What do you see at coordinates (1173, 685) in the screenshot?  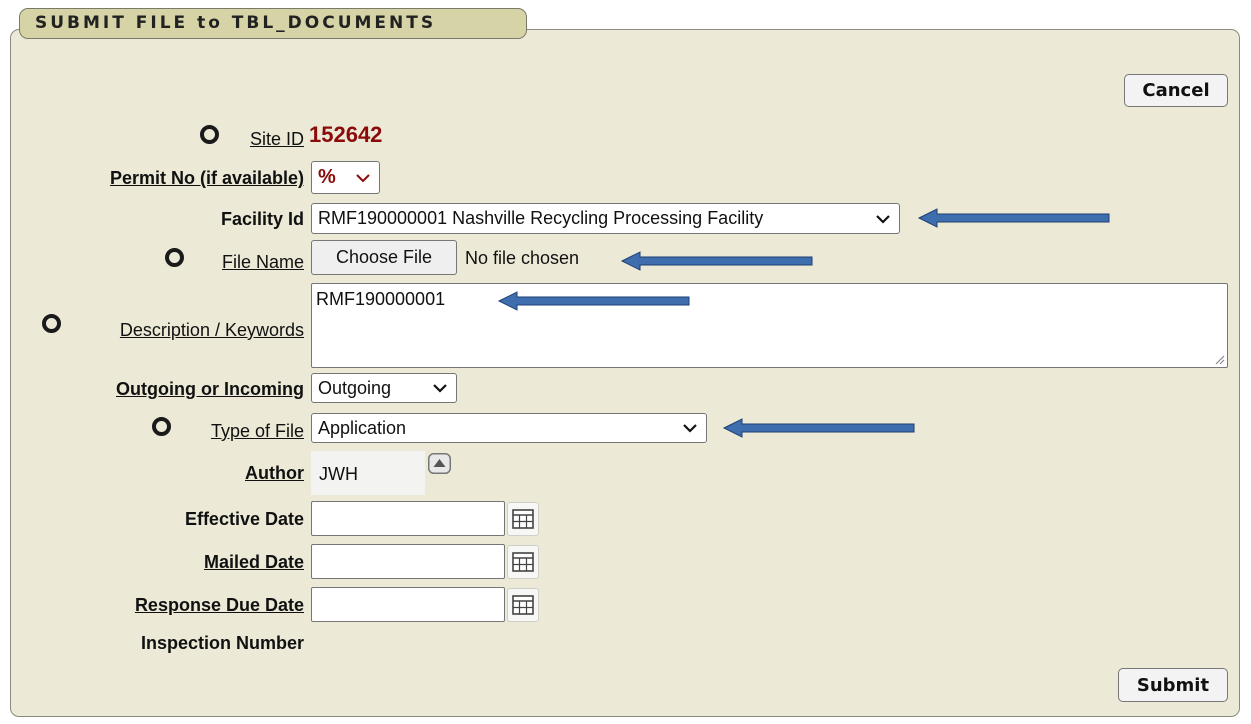 I see `submit-button: Submit` at bounding box center [1173, 685].